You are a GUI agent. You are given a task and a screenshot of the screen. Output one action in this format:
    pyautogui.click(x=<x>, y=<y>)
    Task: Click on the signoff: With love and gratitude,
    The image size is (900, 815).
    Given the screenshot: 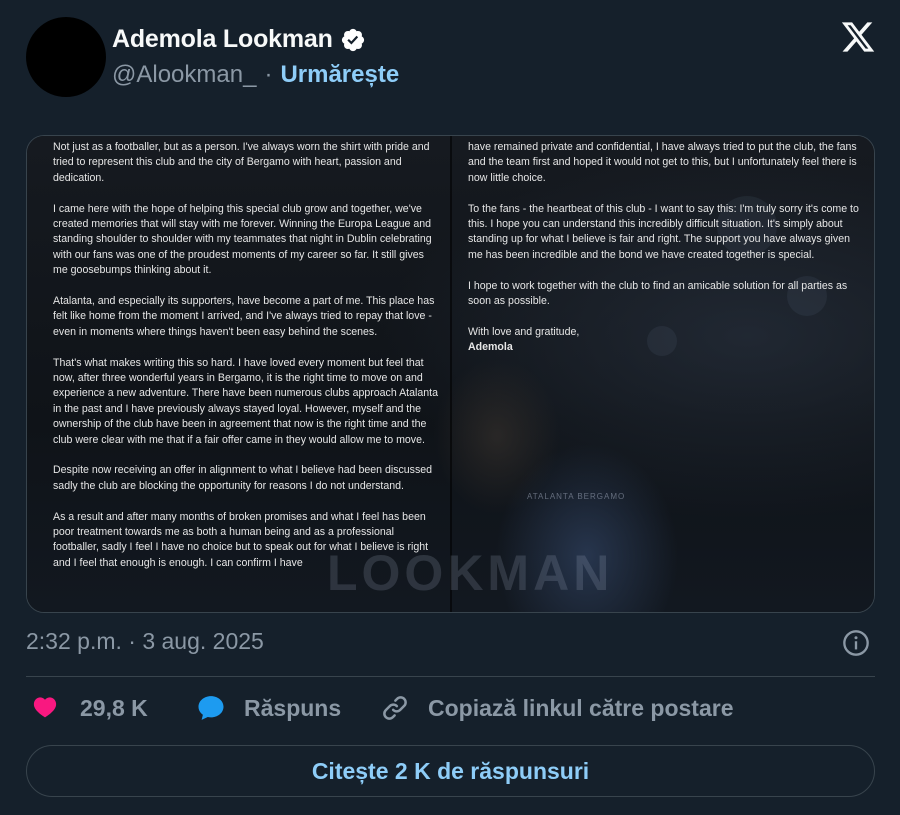 What is the action you would take?
    pyautogui.click(x=524, y=331)
    